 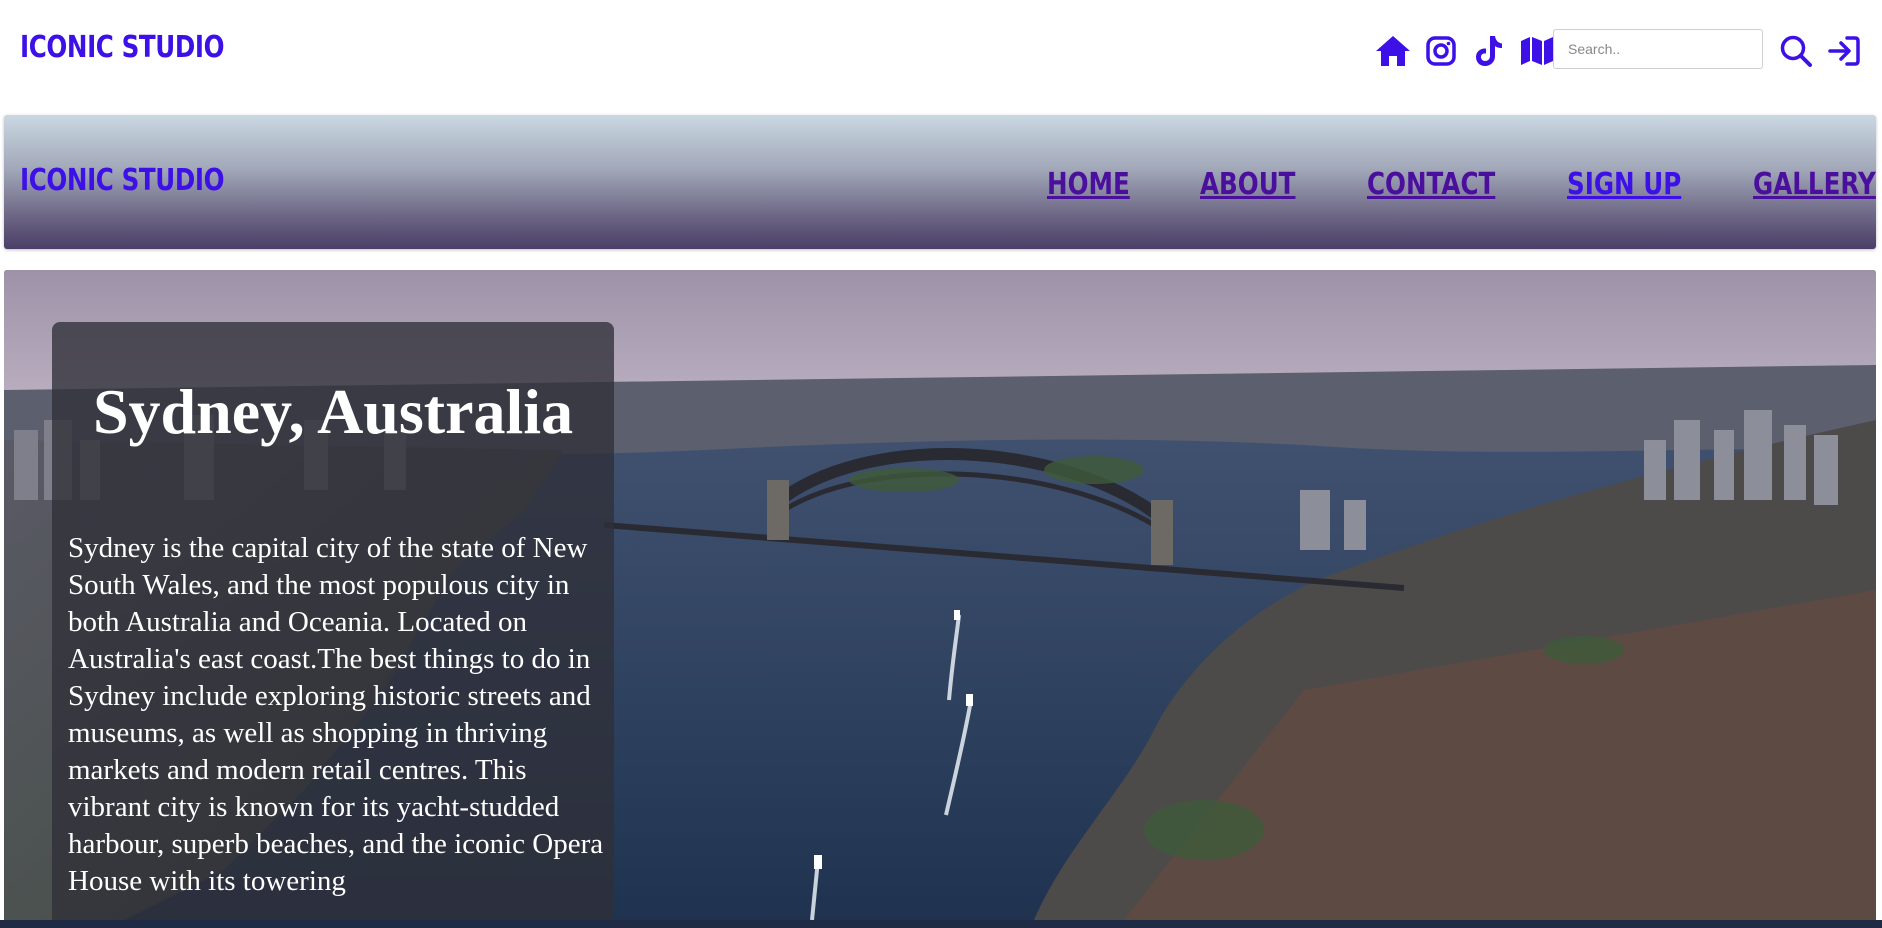 I want to click on top-bar: ICONIC STUDIO, so click(x=941, y=50).